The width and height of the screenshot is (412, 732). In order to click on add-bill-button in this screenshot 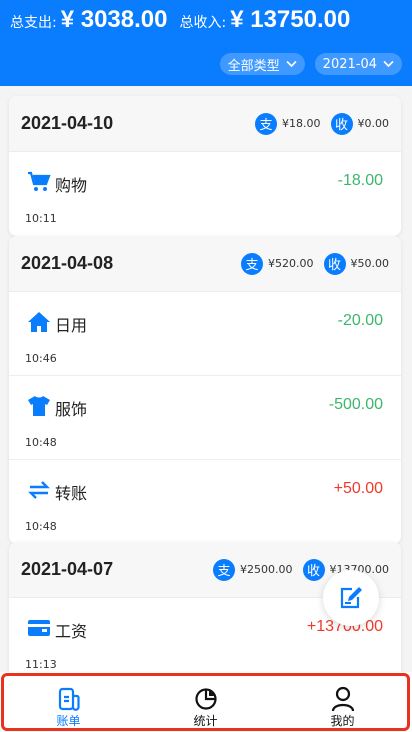, I will do `click(351, 598)`.